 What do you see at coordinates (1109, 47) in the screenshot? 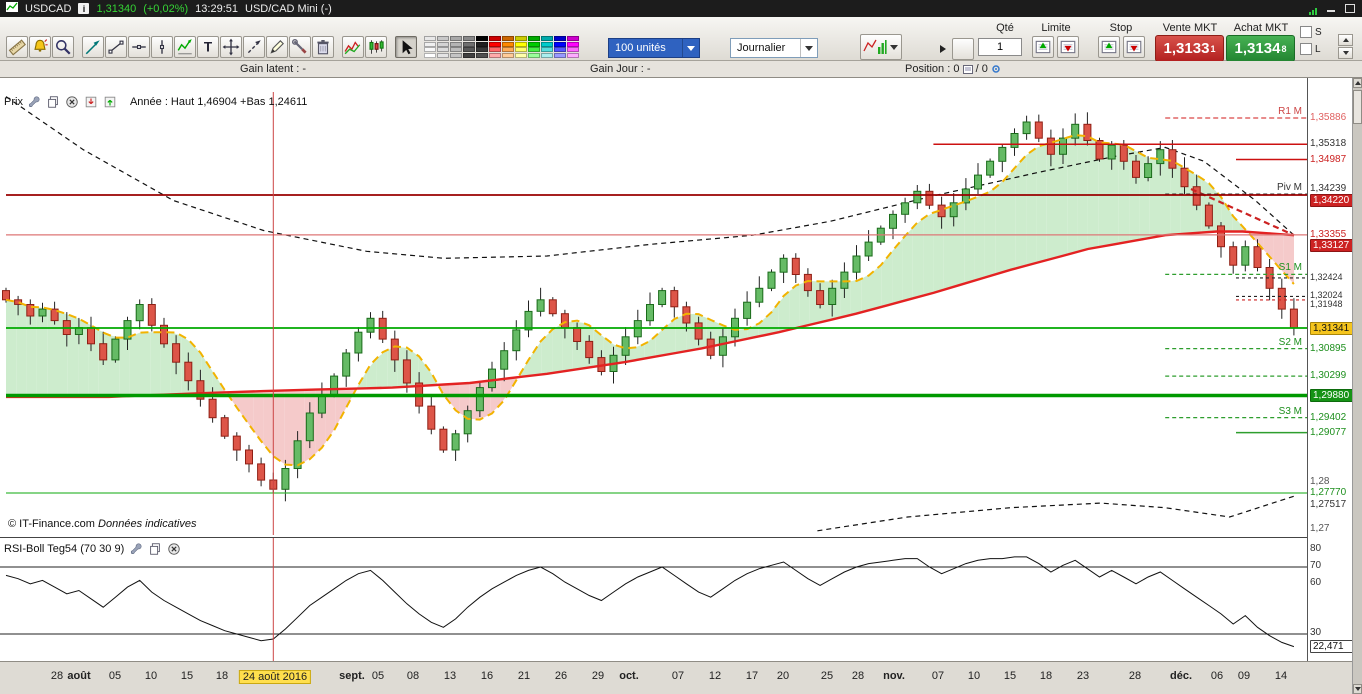
I see `stop-buy-order-button` at bounding box center [1109, 47].